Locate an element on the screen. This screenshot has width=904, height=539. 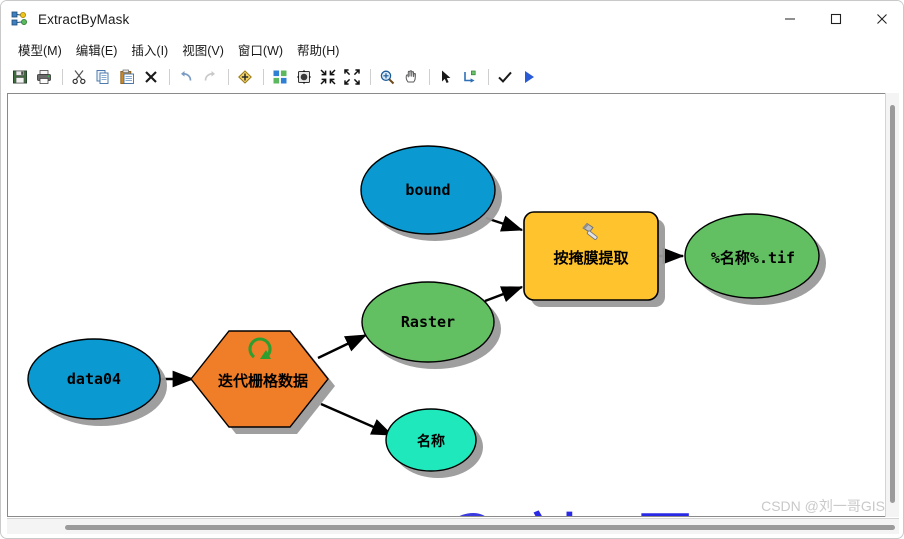
menu-help: 帮助(H) is located at coordinates (318, 49).